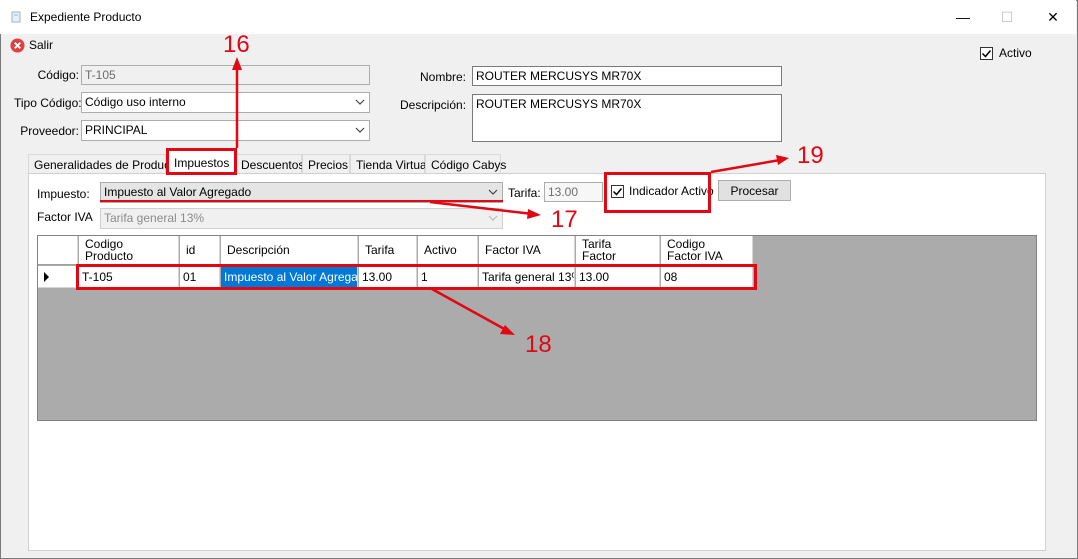  What do you see at coordinates (538, 344) in the screenshot?
I see `annotation-label-18: 18` at bounding box center [538, 344].